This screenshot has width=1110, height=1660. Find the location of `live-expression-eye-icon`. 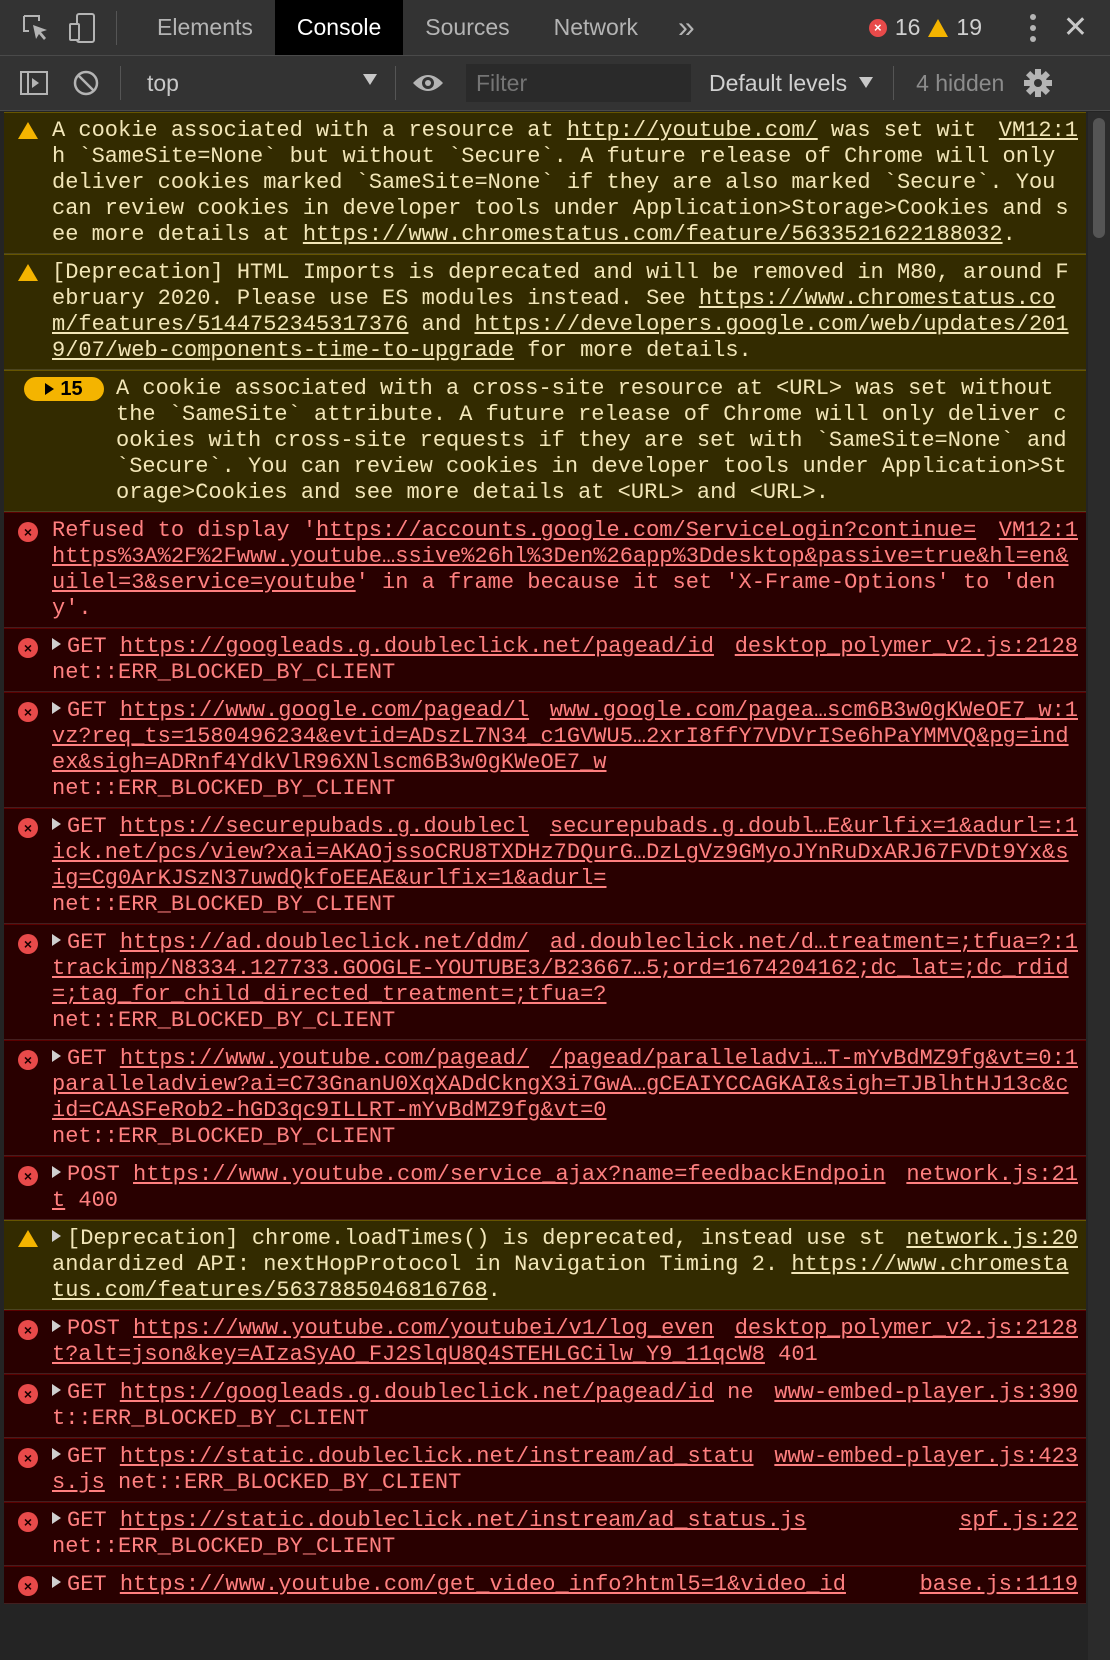

live-expression-eye-icon is located at coordinates (428, 83).